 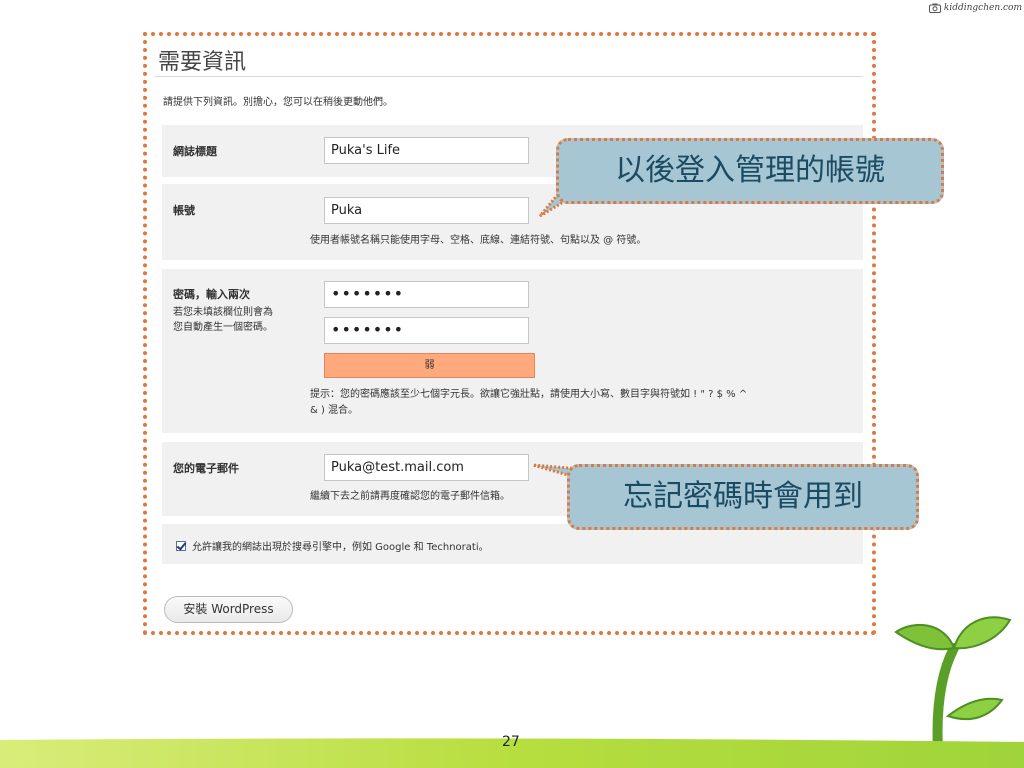 What do you see at coordinates (410, 496) in the screenshot?
I see `email-hint: 繼續下去之前請再度確認您的電子郵件信箱。` at bounding box center [410, 496].